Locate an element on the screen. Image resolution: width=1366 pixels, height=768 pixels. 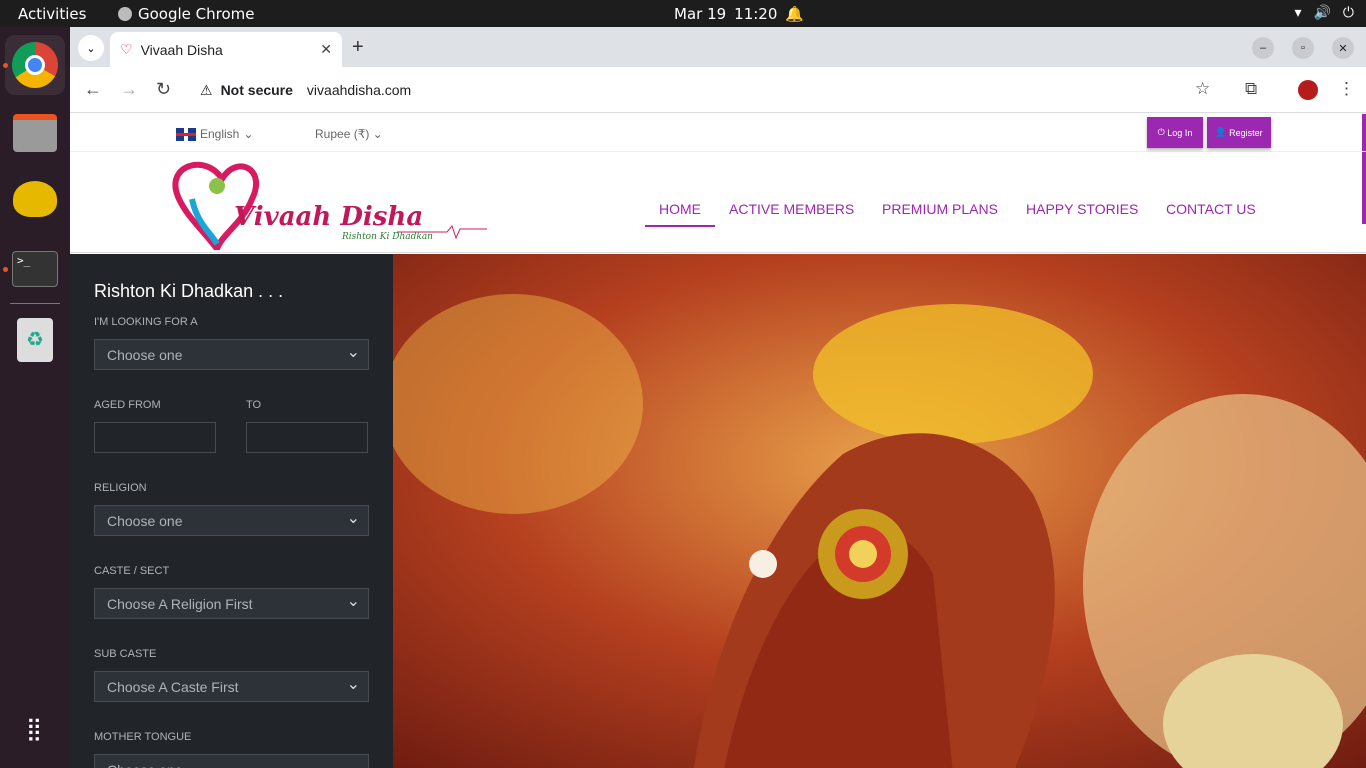
terminal-icon: >_ is located at coordinates (35, 269).